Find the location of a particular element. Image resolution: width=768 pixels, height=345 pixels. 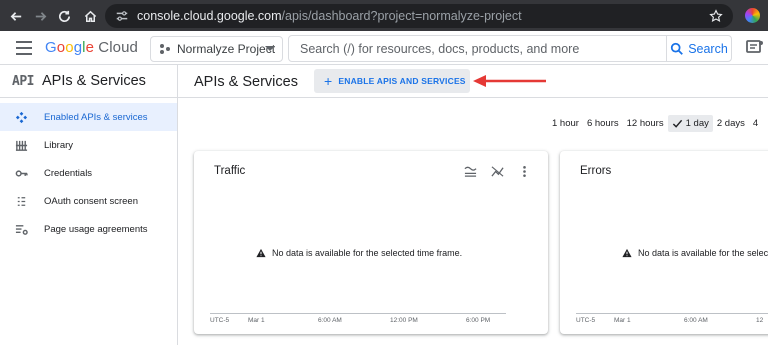

sidebar-item-label: OAuth consent screen is located at coordinates (91, 201).